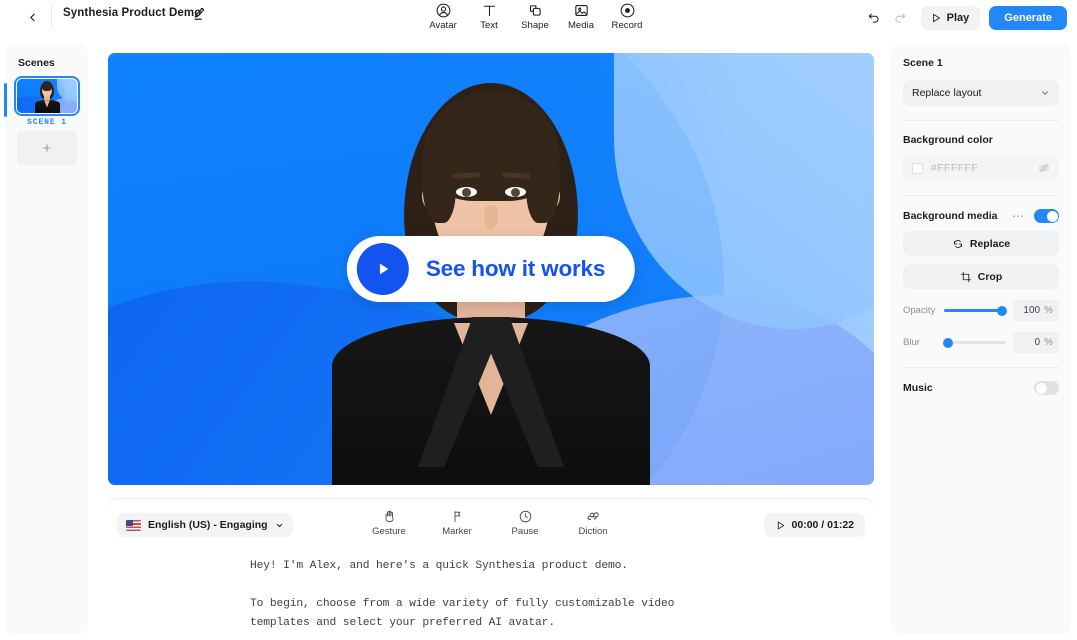 The height and width of the screenshot is (640, 1077). I want to click on tool-shape: Shape, so click(535, 15).